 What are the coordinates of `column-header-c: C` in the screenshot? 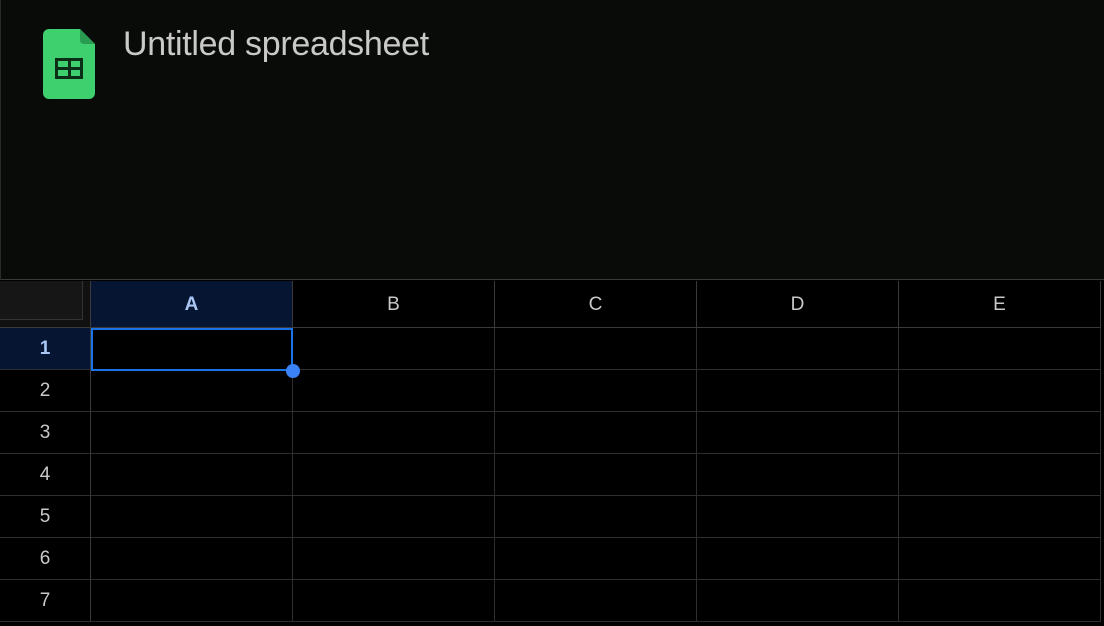 It's located at (596, 304).